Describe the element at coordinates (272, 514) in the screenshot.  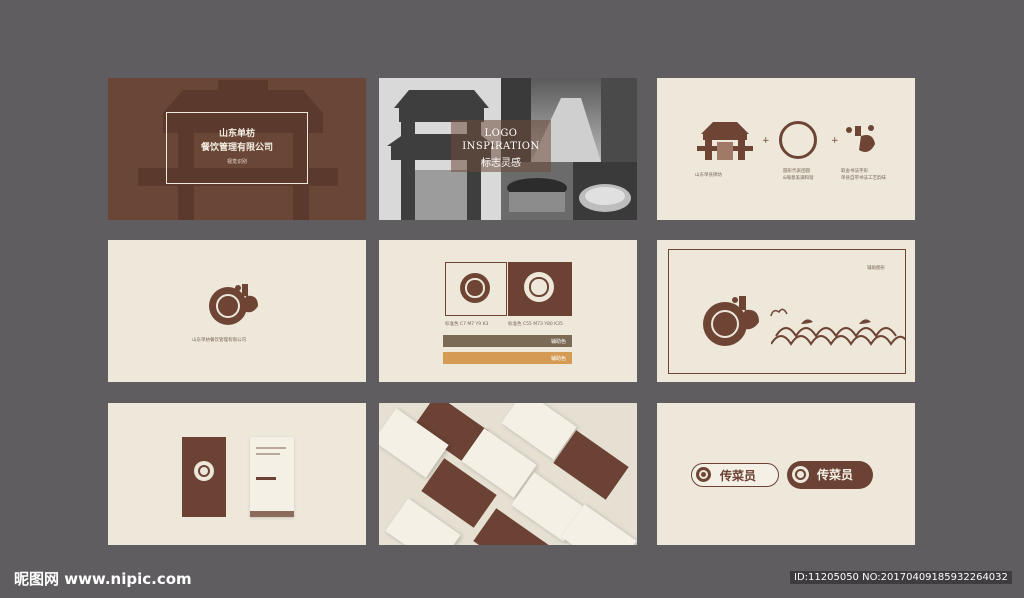
I see `card-back-wave` at that location.